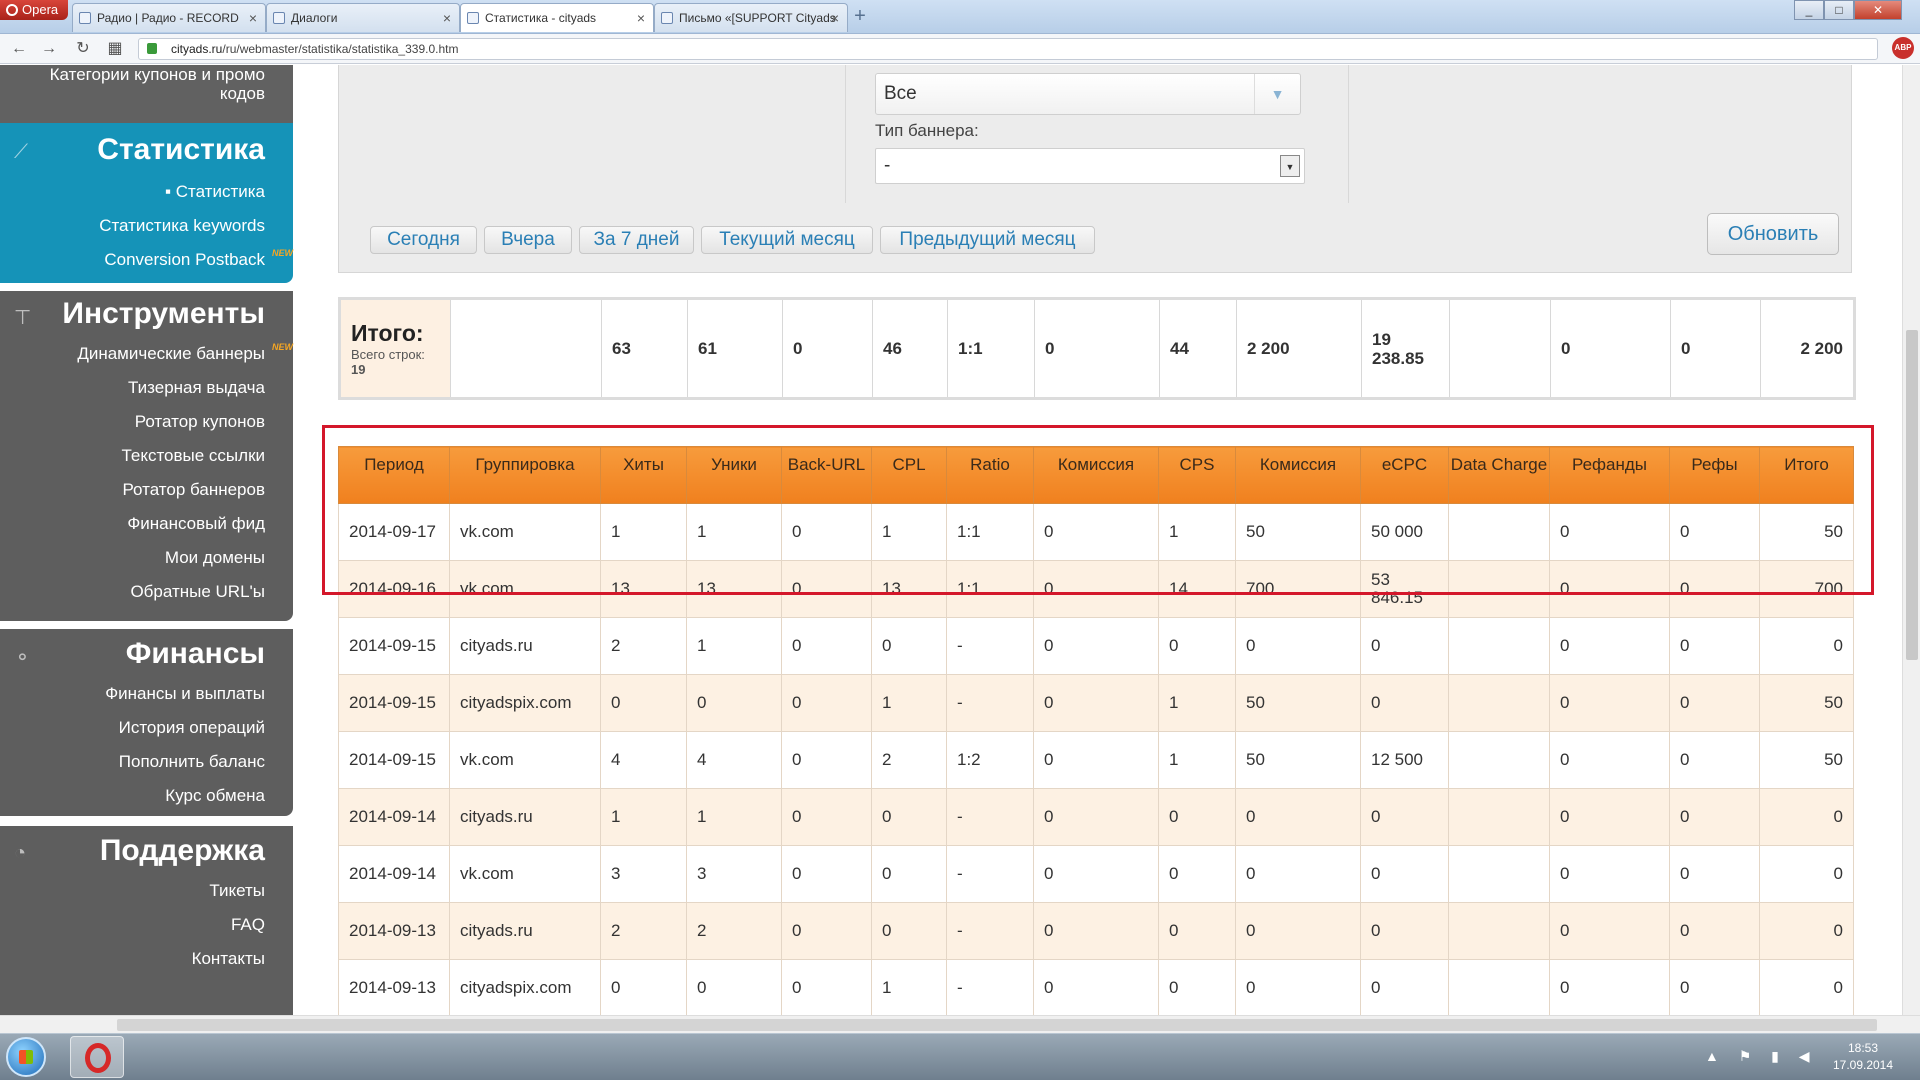  What do you see at coordinates (525, 475) in the screenshot?
I see `column-header-grouping: Группировка` at bounding box center [525, 475].